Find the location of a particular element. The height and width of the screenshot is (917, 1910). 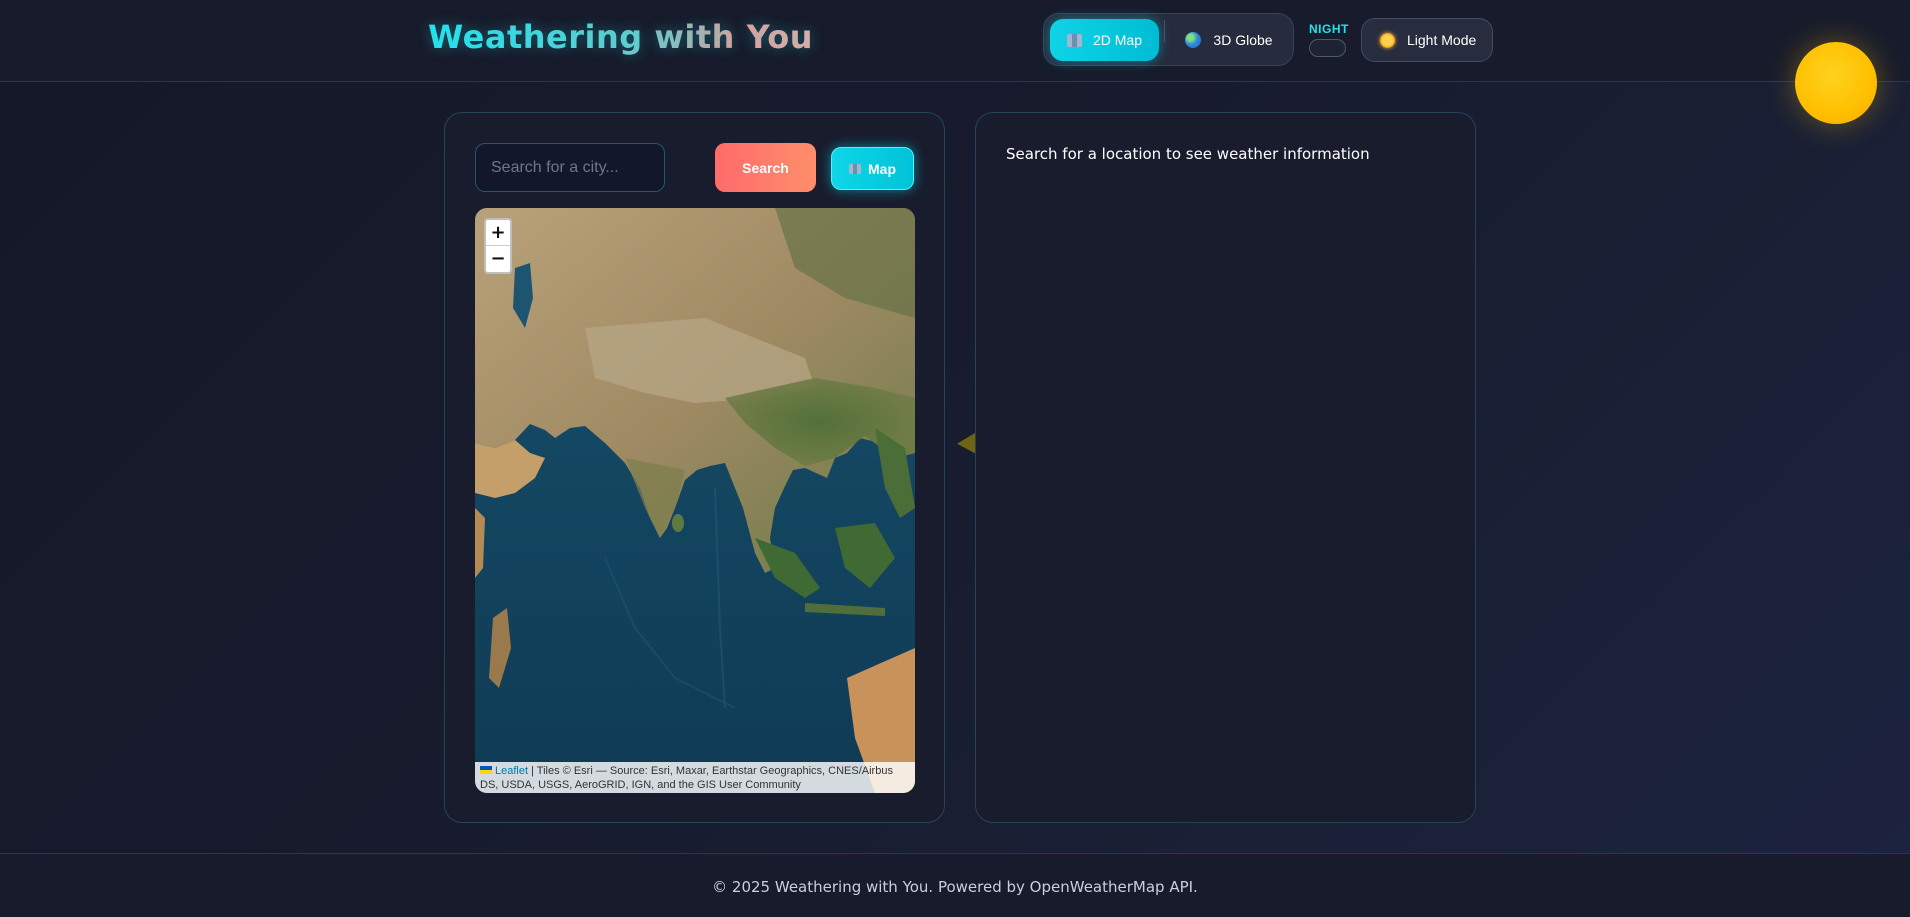

3d-globe-button: 3D Globe is located at coordinates (1229, 40).